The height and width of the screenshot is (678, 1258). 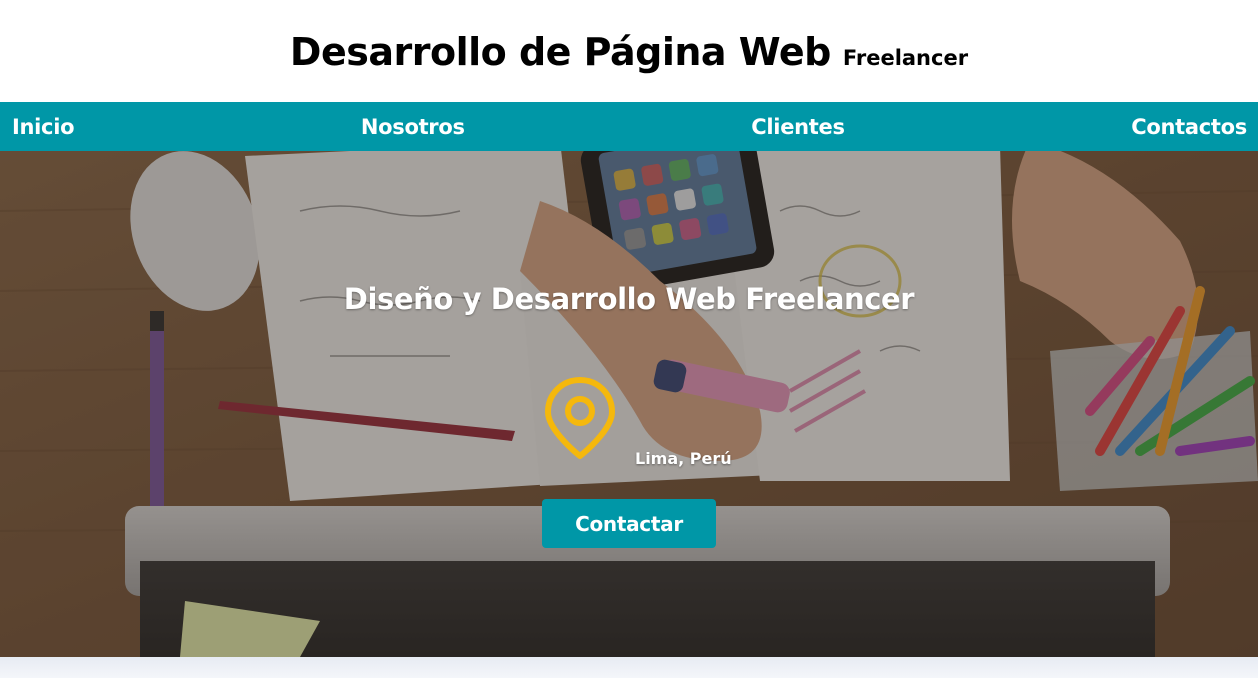 What do you see at coordinates (905, 58) in the screenshot?
I see `site-subtitle: Freelancer` at bounding box center [905, 58].